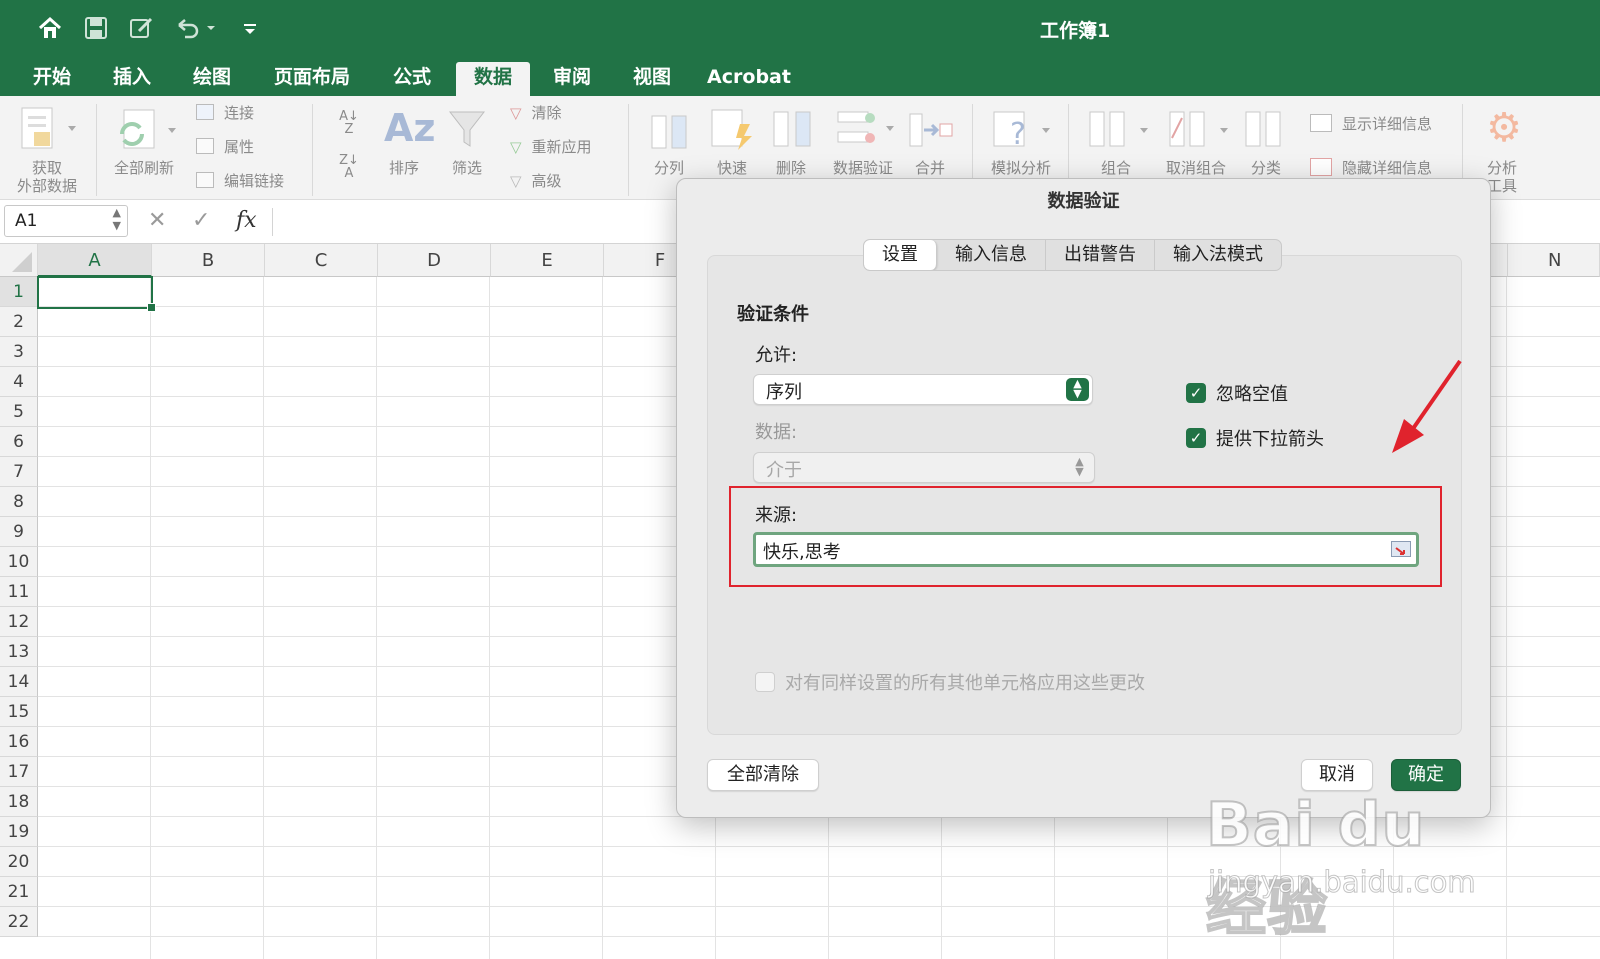 The width and height of the screenshot is (1600, 959). What do you see at coordinates (196, 28) in the screenshot?
I see `undo-icon` at bounding box center [196, 28].